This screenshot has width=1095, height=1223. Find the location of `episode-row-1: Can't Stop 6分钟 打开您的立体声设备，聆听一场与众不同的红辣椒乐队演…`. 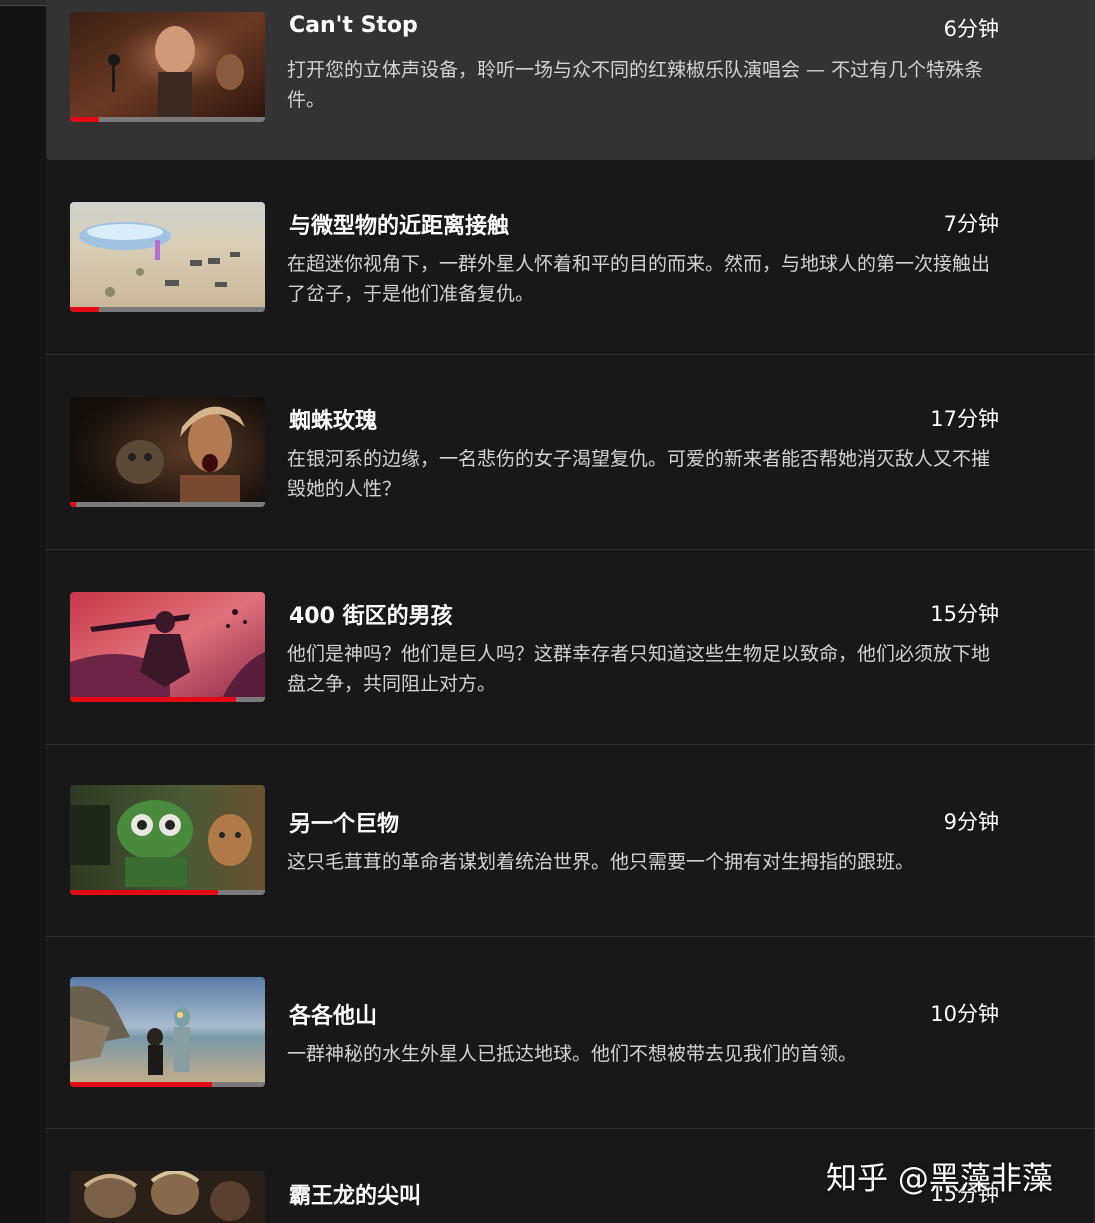

episode-row-1: Can't Stop 6分钟 打开您的立体声设备，聆听一场与众不同的红辣椒乐队演… is located at coordinates (570, 80).